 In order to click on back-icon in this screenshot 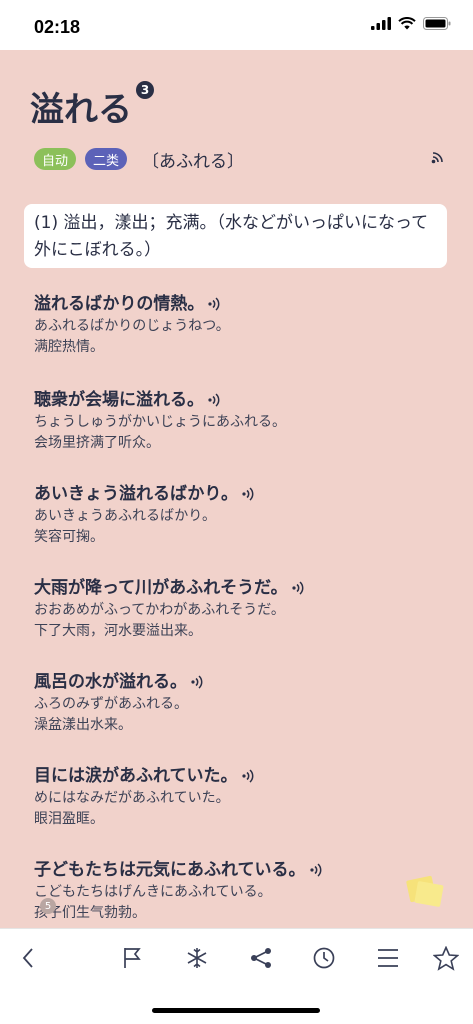, I will do `click(27, 958)`.